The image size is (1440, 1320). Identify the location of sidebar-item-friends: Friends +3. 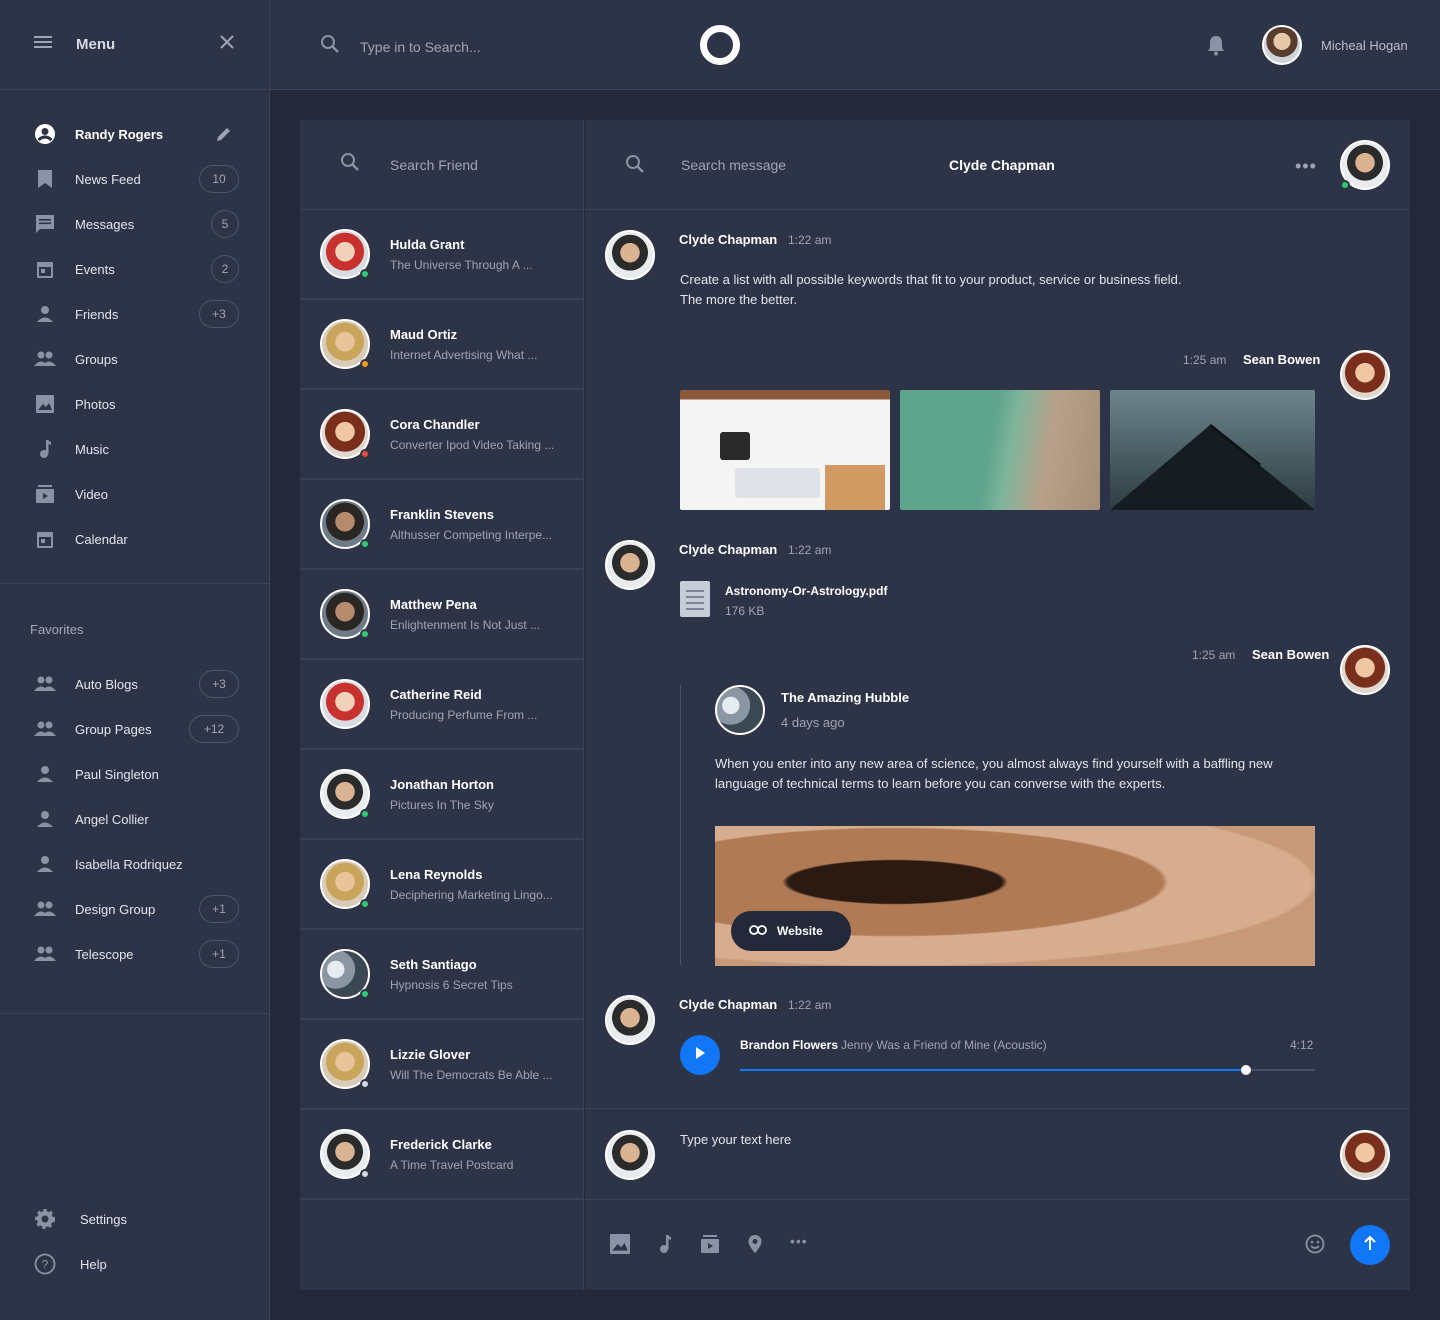
(134, 314).